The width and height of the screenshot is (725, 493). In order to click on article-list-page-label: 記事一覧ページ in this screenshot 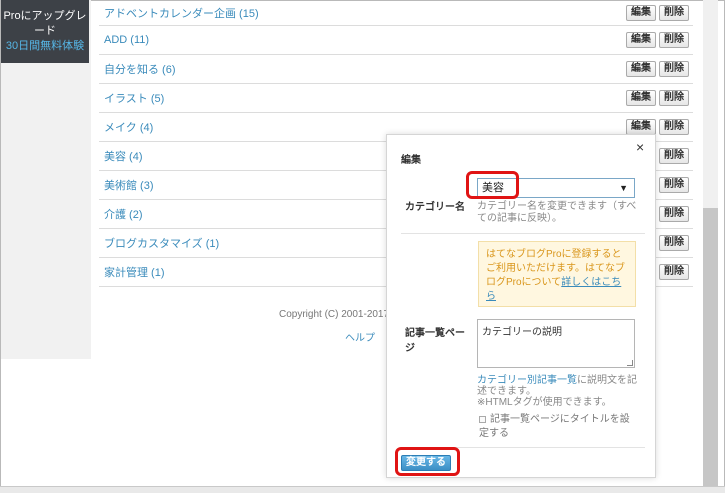, I will do `click(435, 341)`.